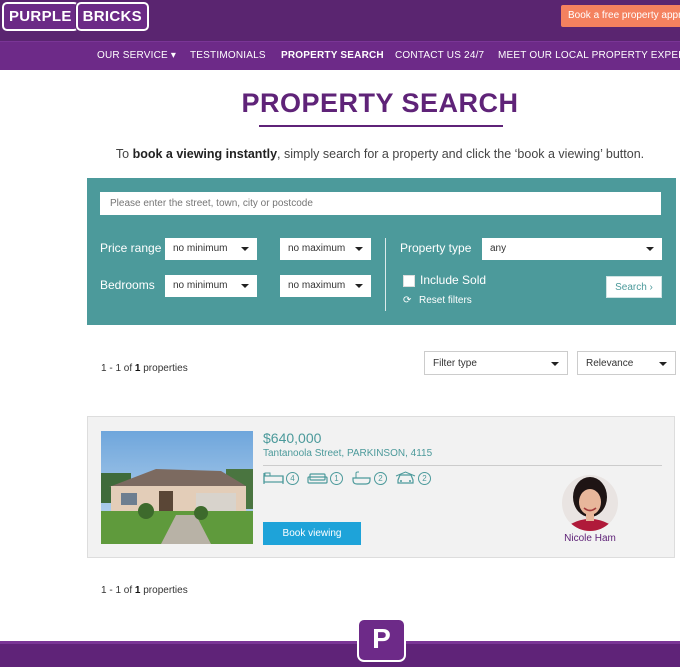 The height and width of the screenshot is (667, 680). I want to click on search-button: Search ›, so click(634, 287).